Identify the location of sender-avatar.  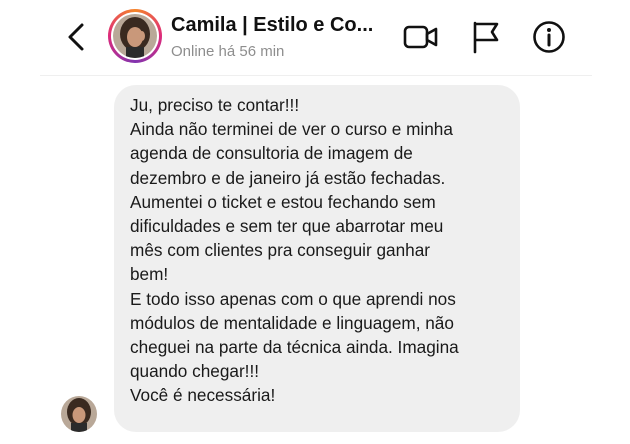
(79, 414).